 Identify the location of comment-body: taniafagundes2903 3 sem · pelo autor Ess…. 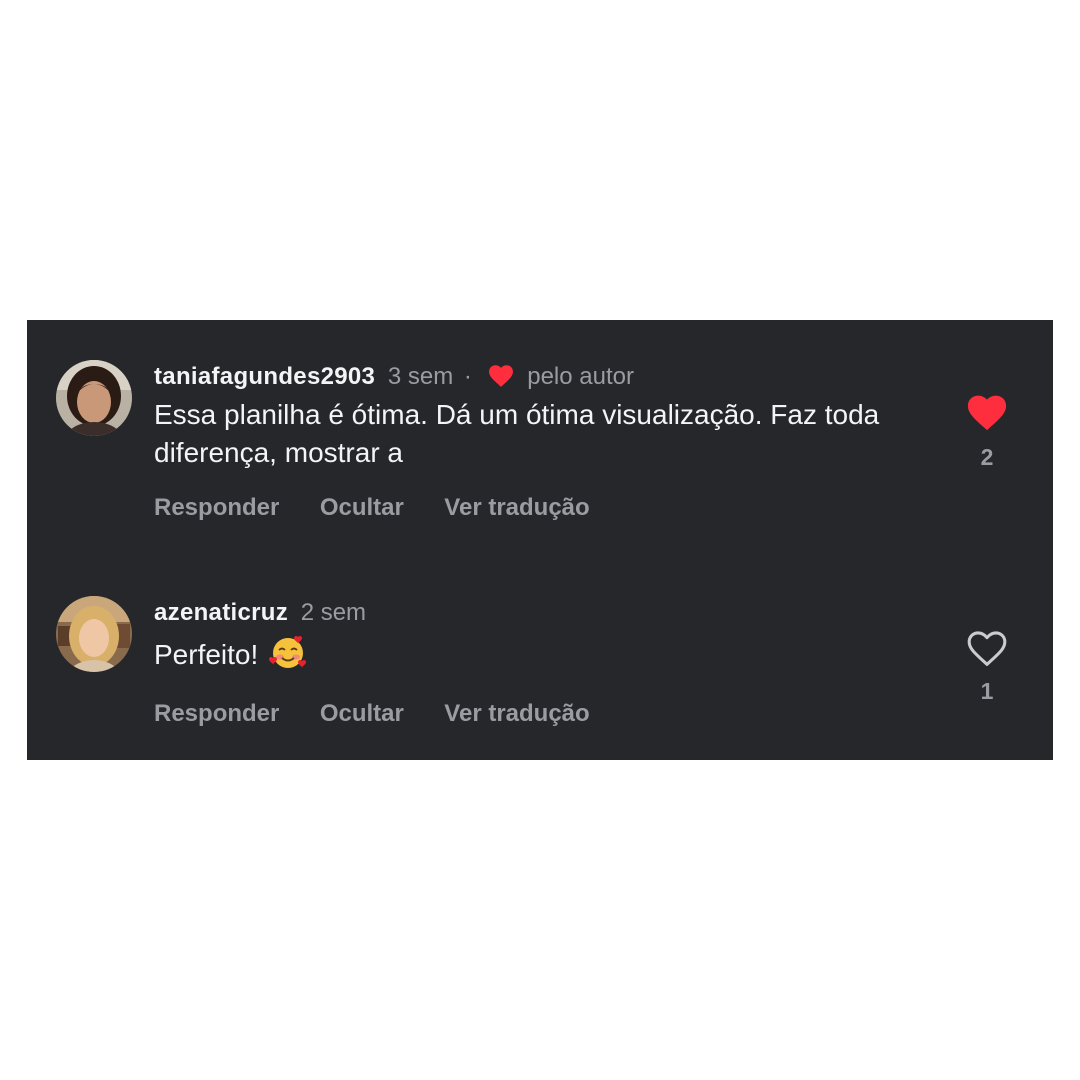
(544, 443).